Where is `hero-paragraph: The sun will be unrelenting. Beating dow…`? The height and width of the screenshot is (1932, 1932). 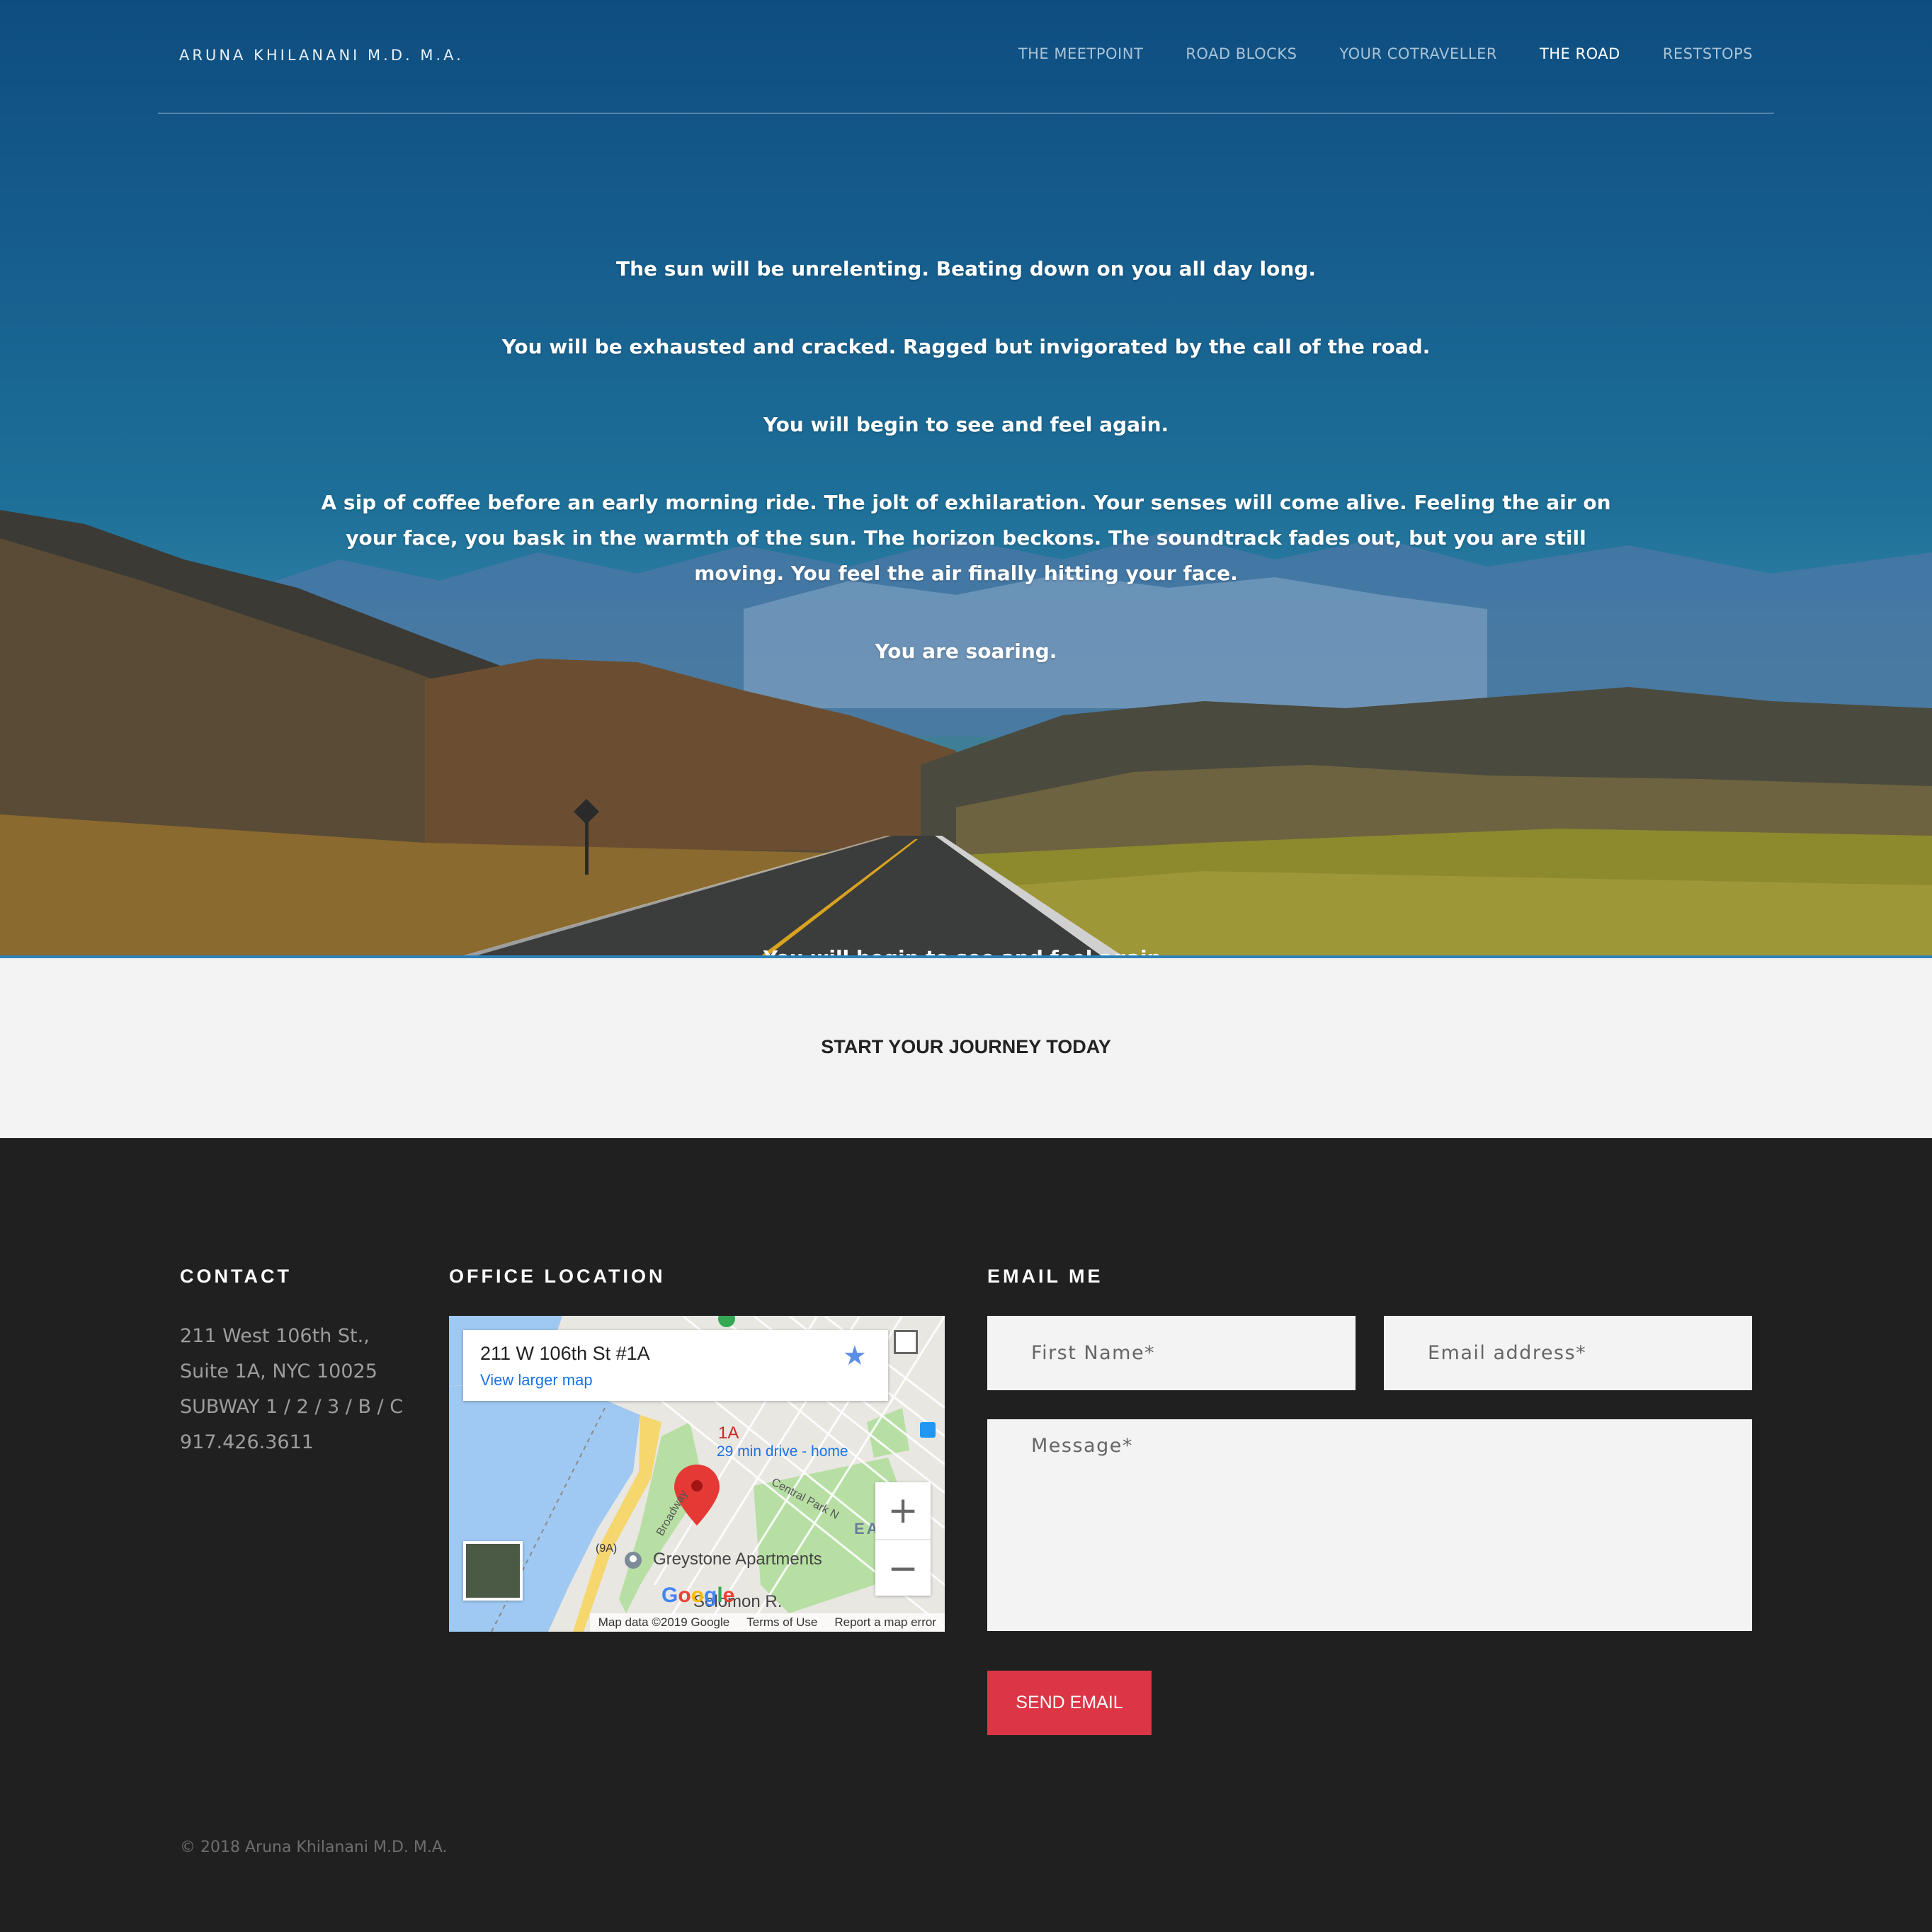 hero-paragraph: The sun will be unrelenting. Beating dow… is located at coordinates (966, 268).